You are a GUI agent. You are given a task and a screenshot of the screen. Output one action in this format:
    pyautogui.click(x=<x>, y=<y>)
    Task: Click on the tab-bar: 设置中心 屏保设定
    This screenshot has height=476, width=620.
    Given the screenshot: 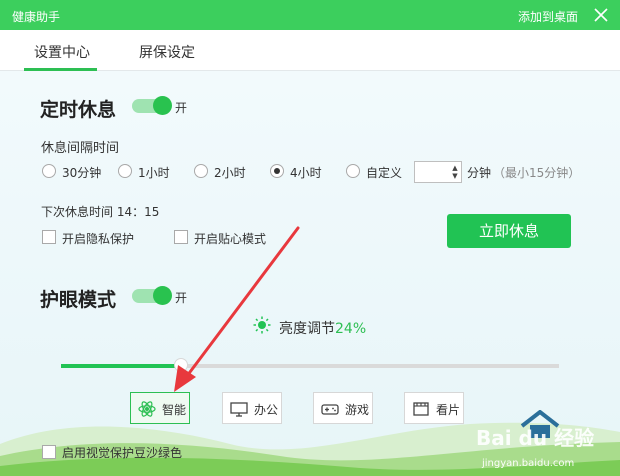 What is the action you would take?
    pyautogui.click(x=310, y=50)
    